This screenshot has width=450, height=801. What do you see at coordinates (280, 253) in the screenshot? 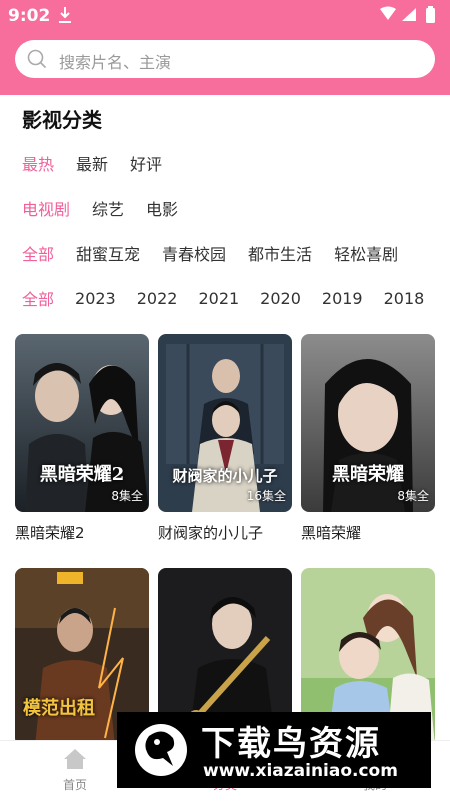
I see `genre-option-urban: 都市生活` at bounding box center [280, 253].